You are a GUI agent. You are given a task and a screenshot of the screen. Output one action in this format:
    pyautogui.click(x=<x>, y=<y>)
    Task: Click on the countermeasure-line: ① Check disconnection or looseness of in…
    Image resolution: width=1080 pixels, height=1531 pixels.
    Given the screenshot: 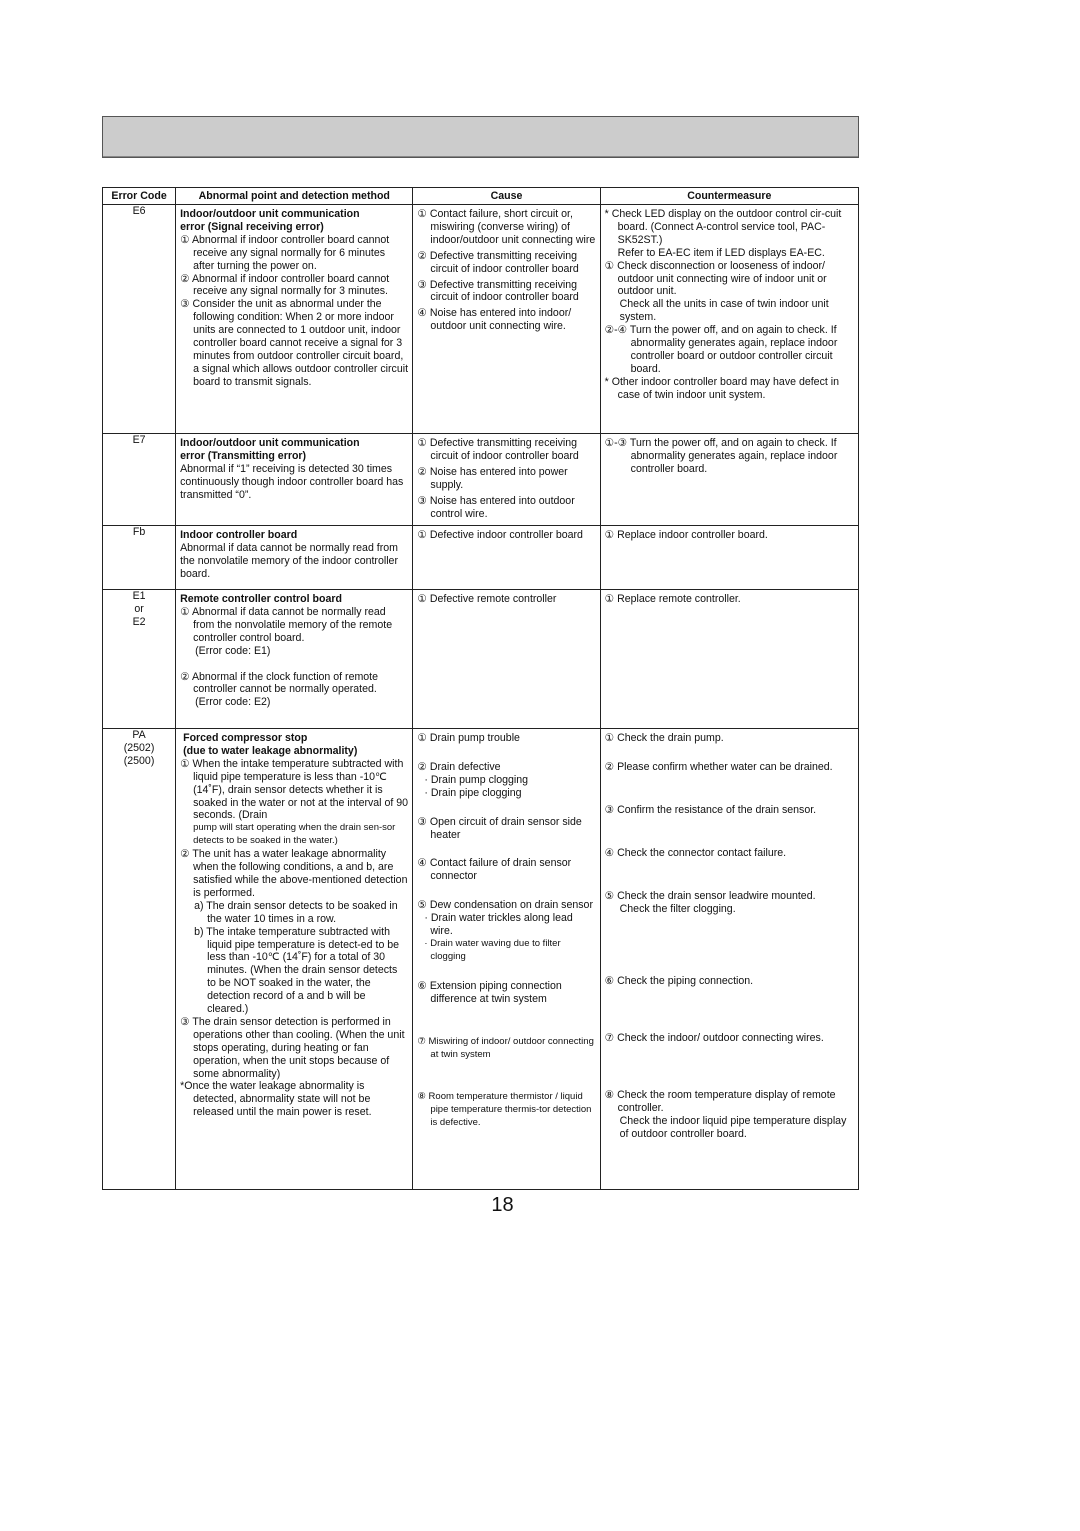 What is the action you would take?
    pyautogui.click(x=715, y=278)
    